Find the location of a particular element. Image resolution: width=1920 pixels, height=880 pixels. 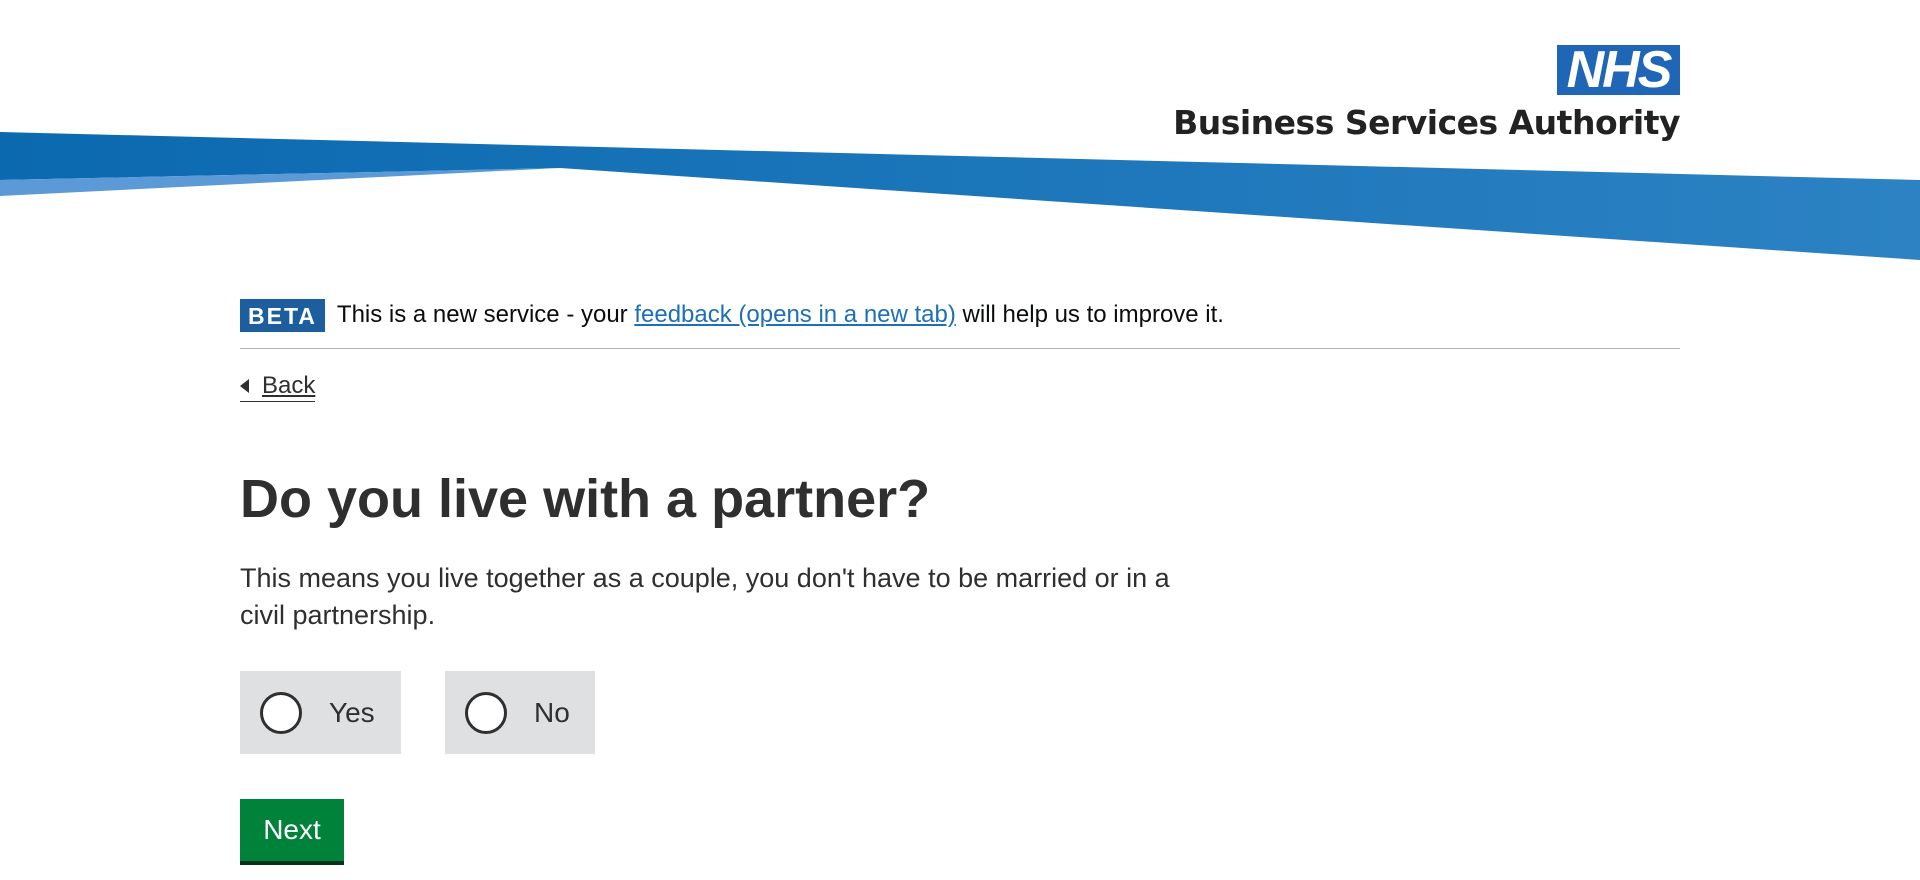

nhs-logo-box: NHS is located at coordinates (1618, 70).